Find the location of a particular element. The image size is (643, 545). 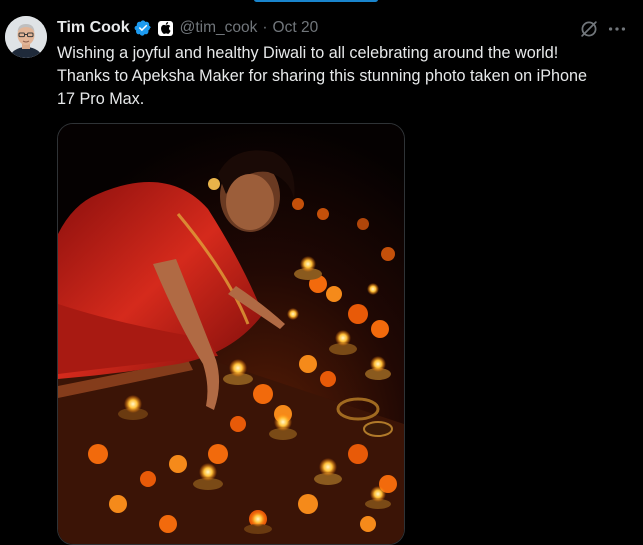

grok-icon is located at coordinates (589, 29).